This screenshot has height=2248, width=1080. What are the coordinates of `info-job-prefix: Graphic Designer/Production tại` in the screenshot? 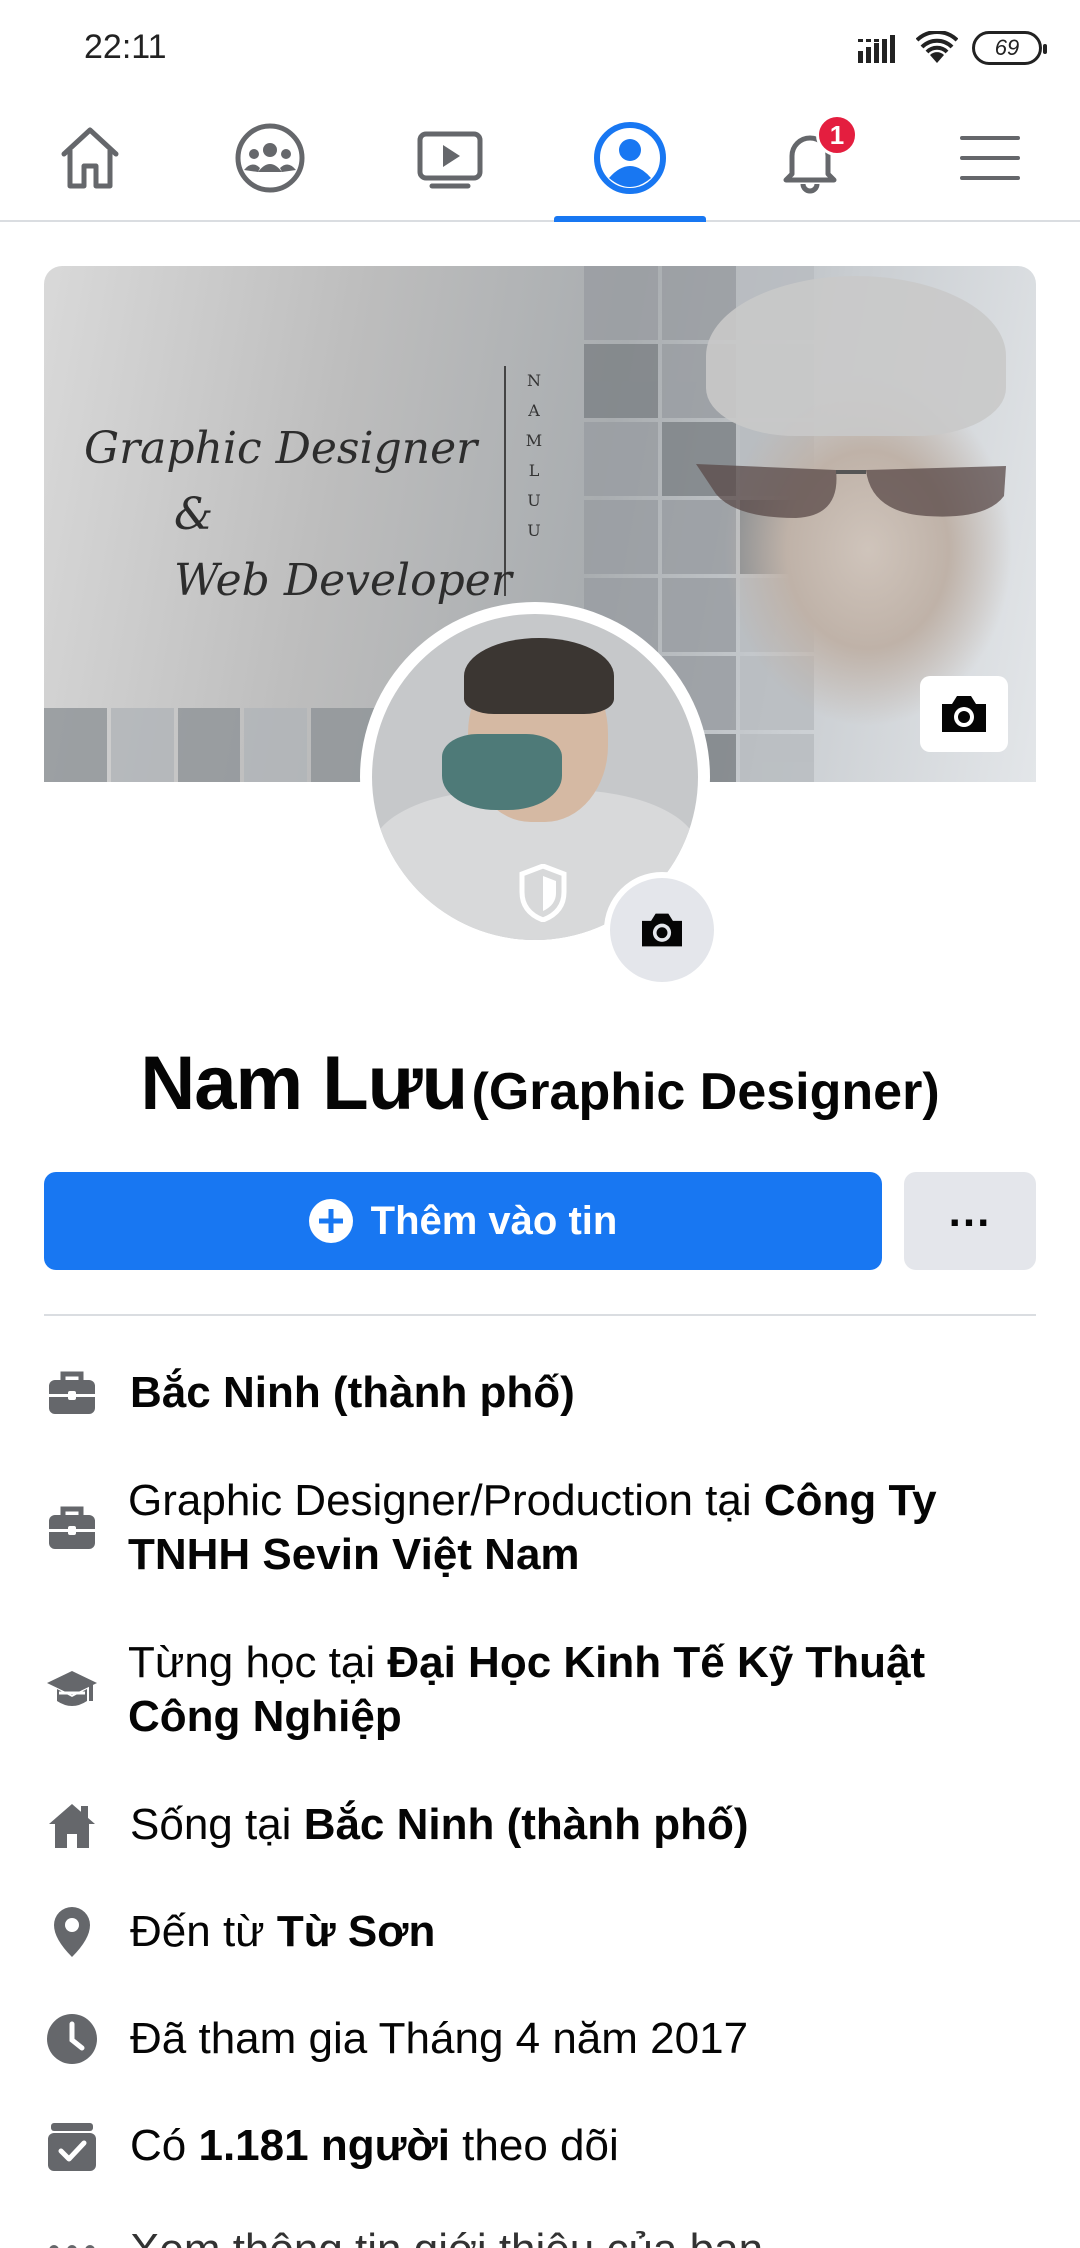 It's located at (446, 1500).